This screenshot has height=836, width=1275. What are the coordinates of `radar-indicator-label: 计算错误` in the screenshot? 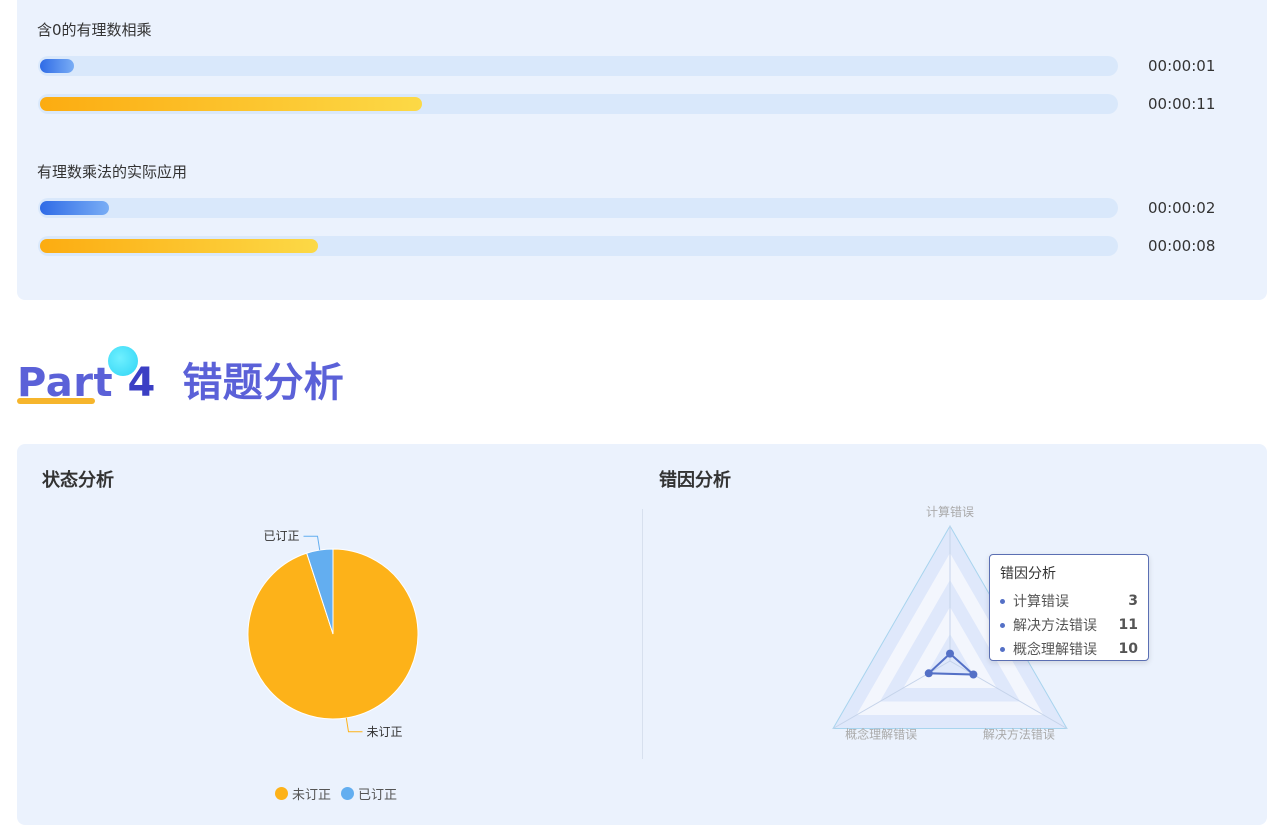 It's located at (950, 511).